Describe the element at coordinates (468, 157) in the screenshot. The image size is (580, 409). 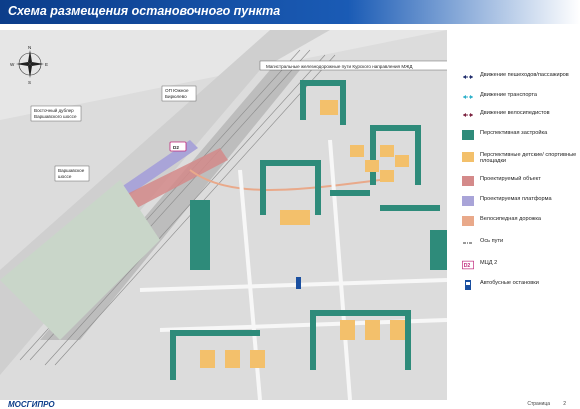
I see `playground-swatch` at that location.